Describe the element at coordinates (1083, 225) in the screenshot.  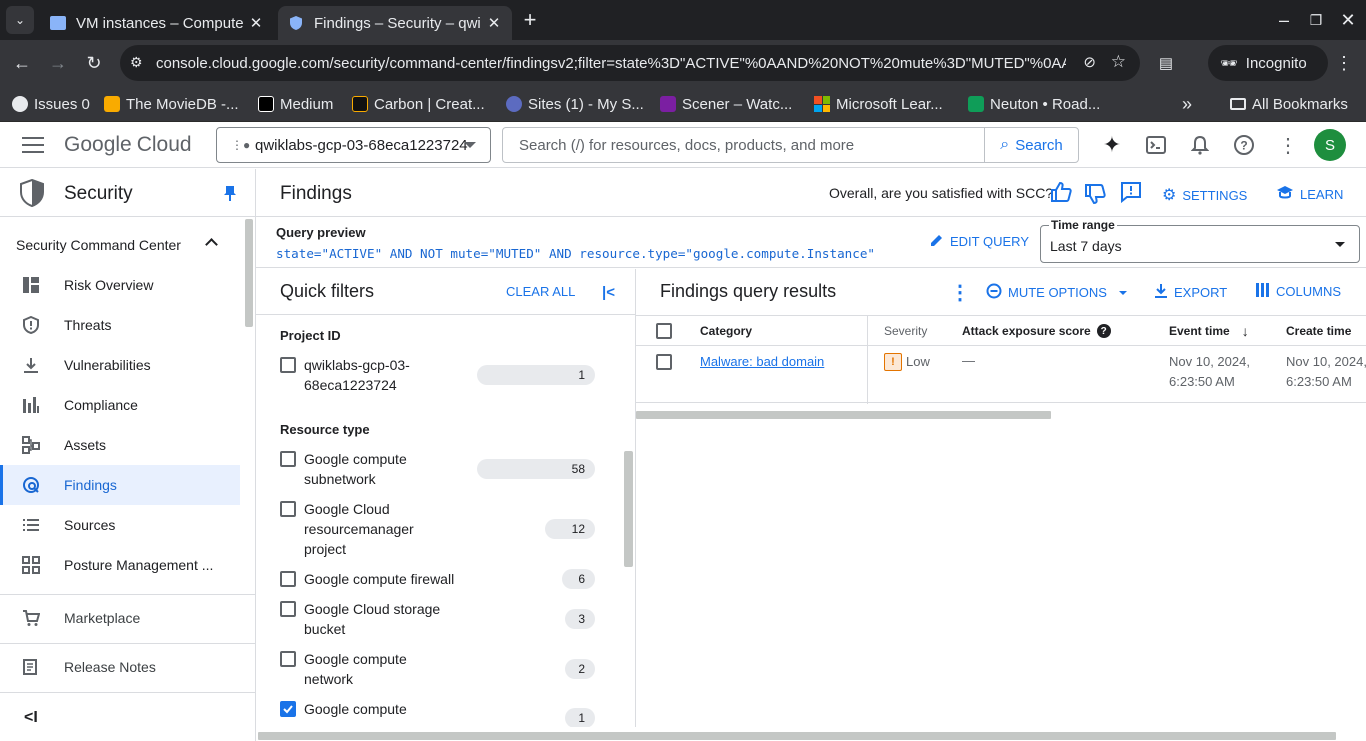
I see `time-range-label: Time range` at that location.